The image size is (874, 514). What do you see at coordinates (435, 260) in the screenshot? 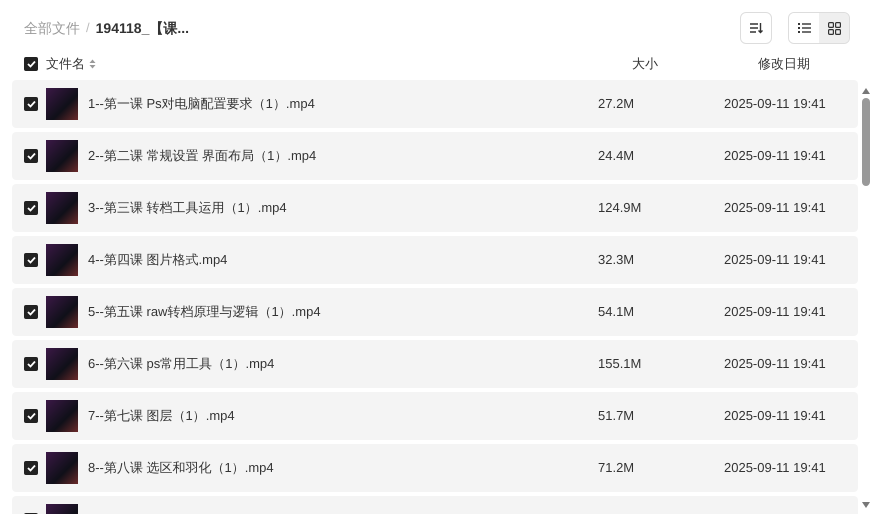
I see `file-row: 4--第四课 图片格式.mp4 32.3M 2025-09-11 19:41` at bounding box center [435, 260].